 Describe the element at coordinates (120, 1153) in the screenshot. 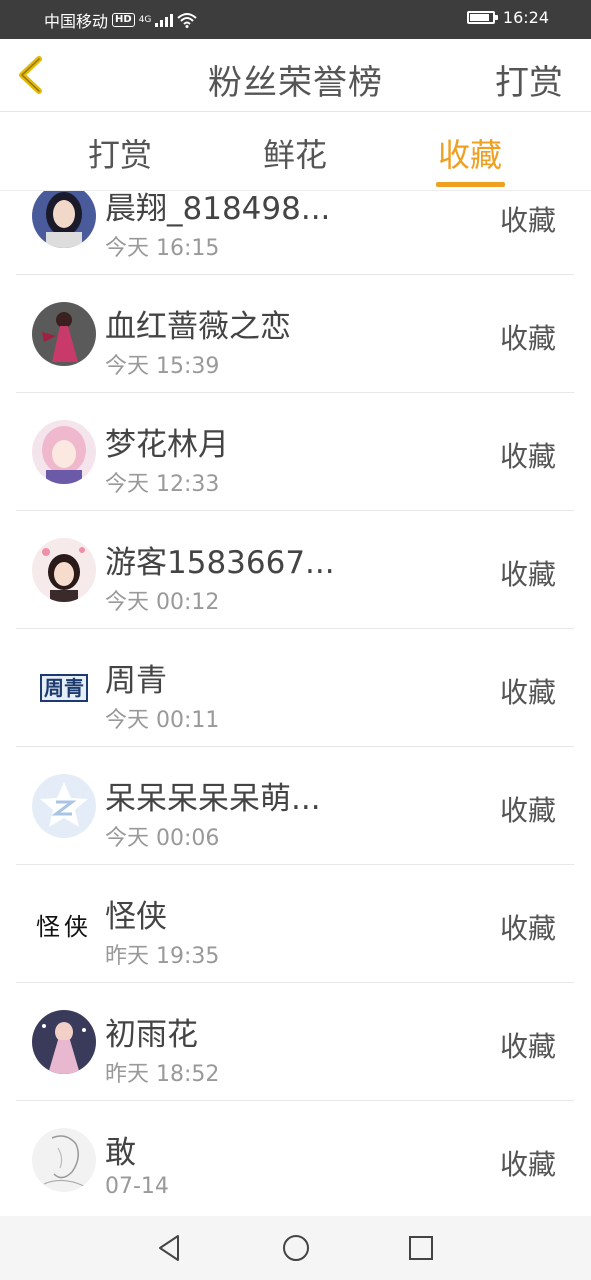

I see `user-name: 敢` at that location.